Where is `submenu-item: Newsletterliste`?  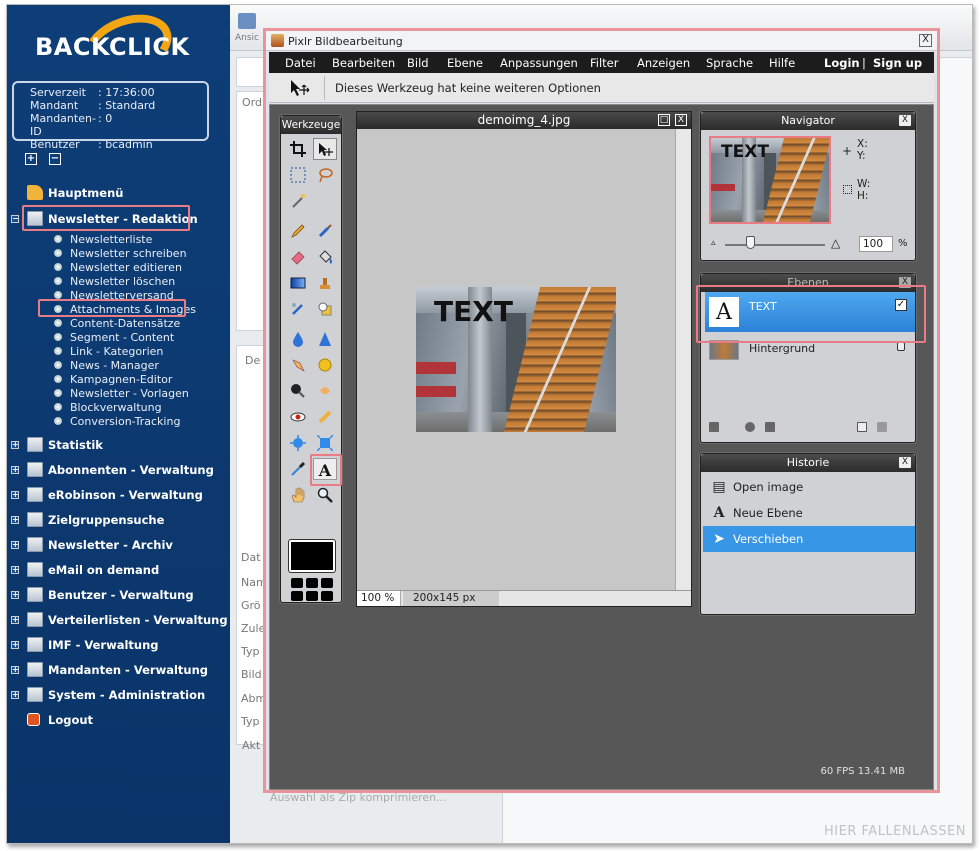
submenu-item: Newsletterliste is located at coordinates (103, 239).